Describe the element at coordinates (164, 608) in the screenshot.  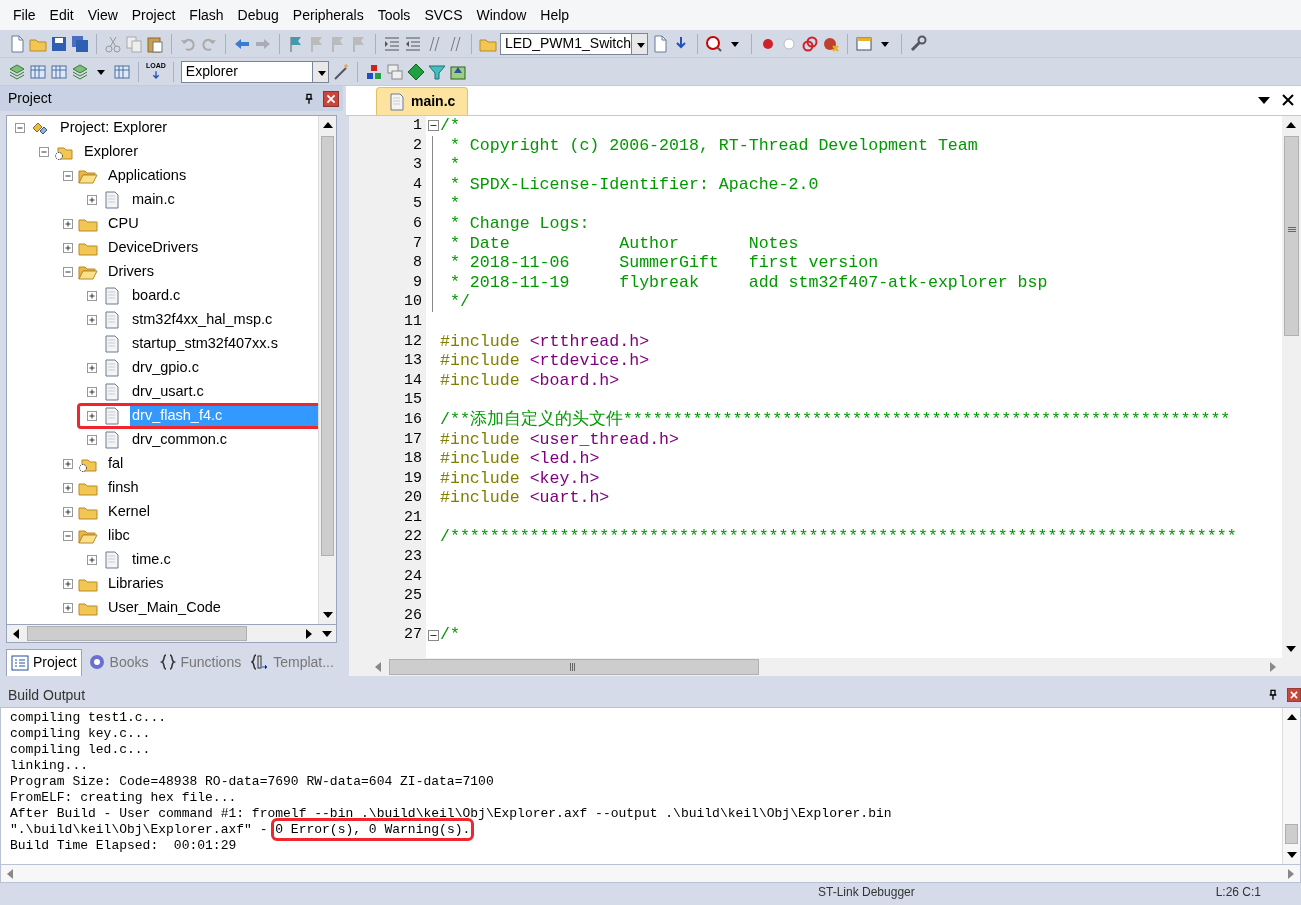
I see `tree-item: User_Main_Code` at that location.